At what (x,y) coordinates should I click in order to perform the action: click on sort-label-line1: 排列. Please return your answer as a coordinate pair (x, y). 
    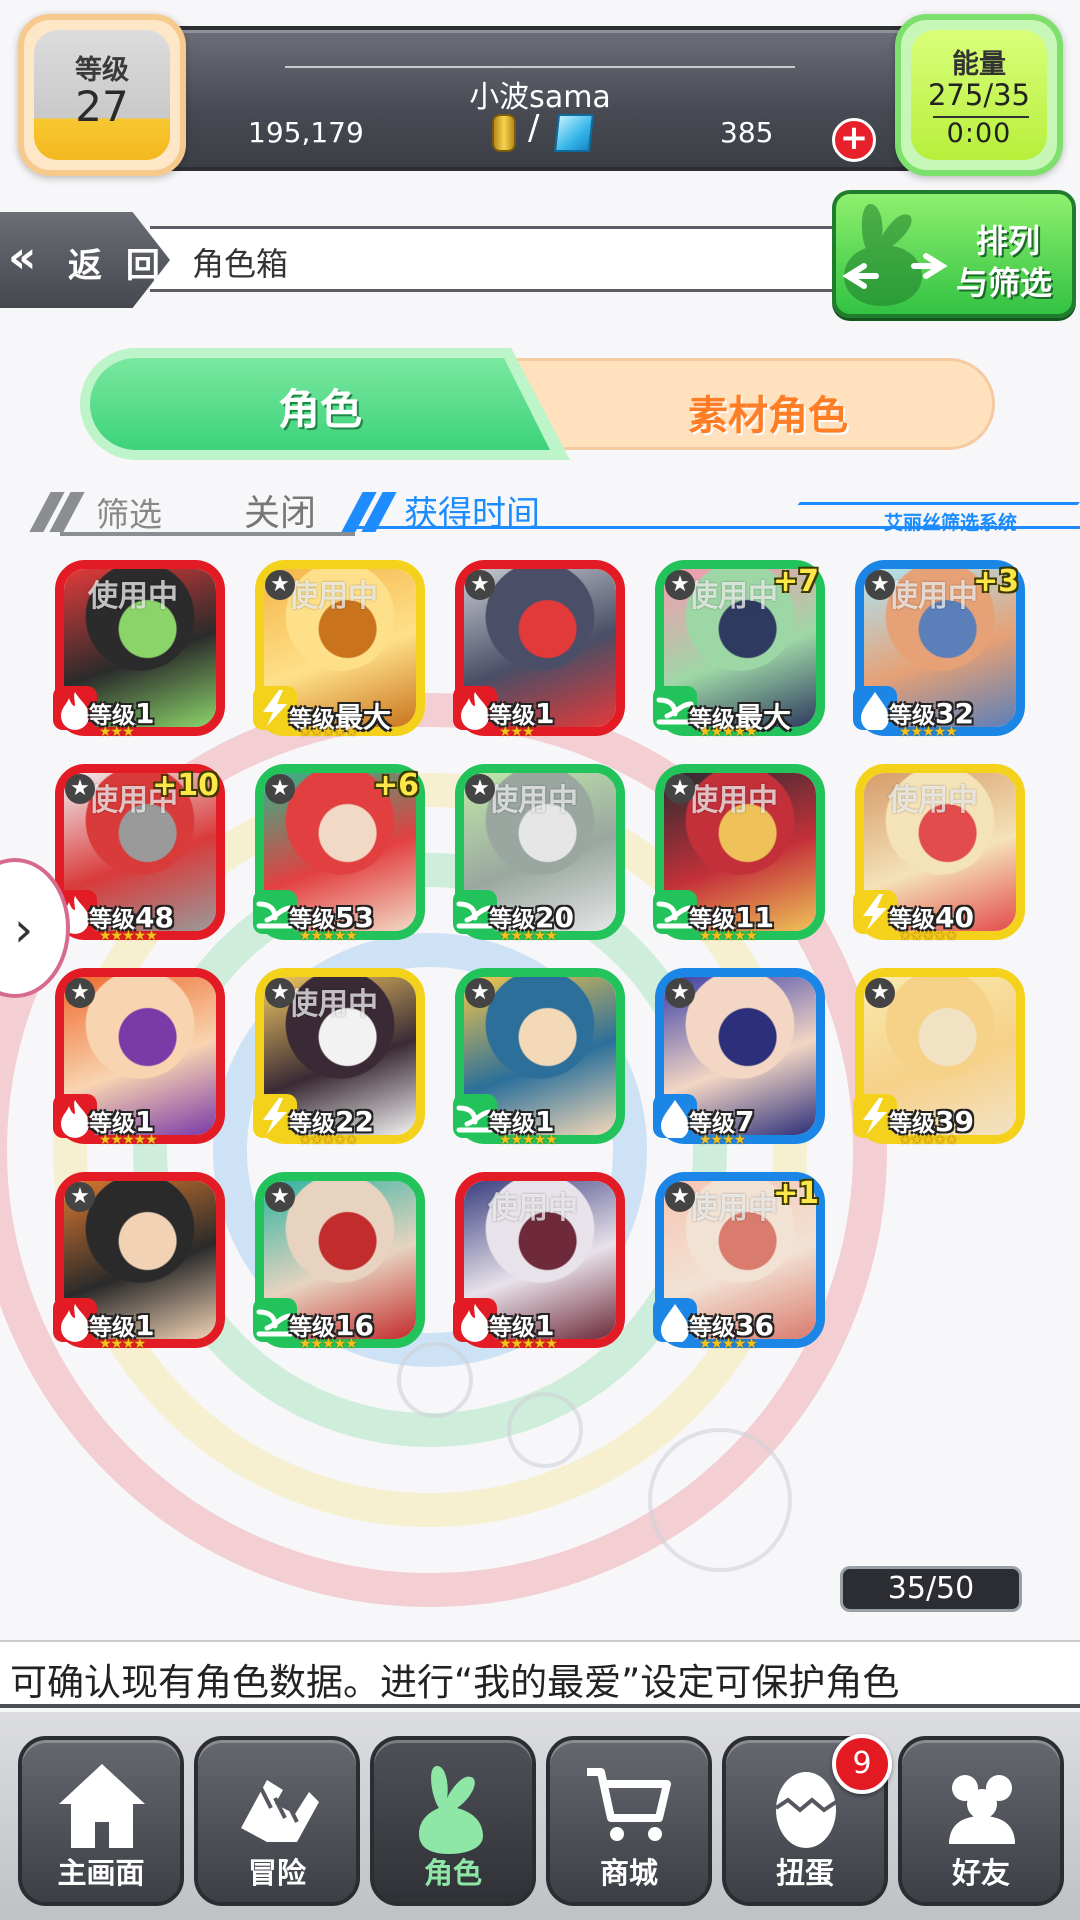
    Looking at the image, I should click on (1008, 241).